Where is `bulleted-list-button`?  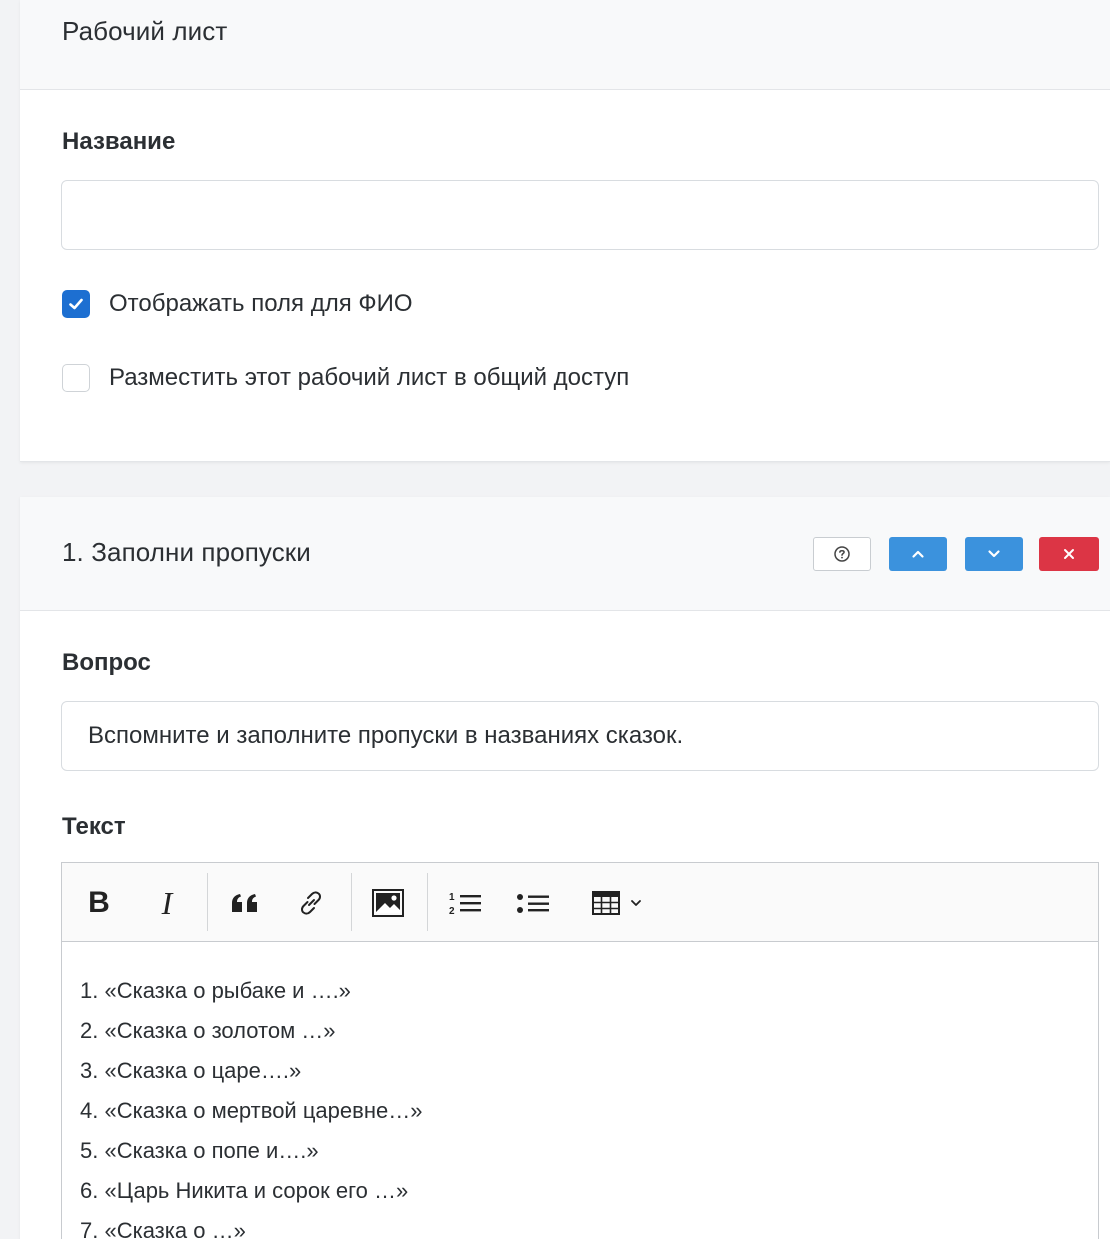
bulleted-list-button is located at coordinates (533, 903).